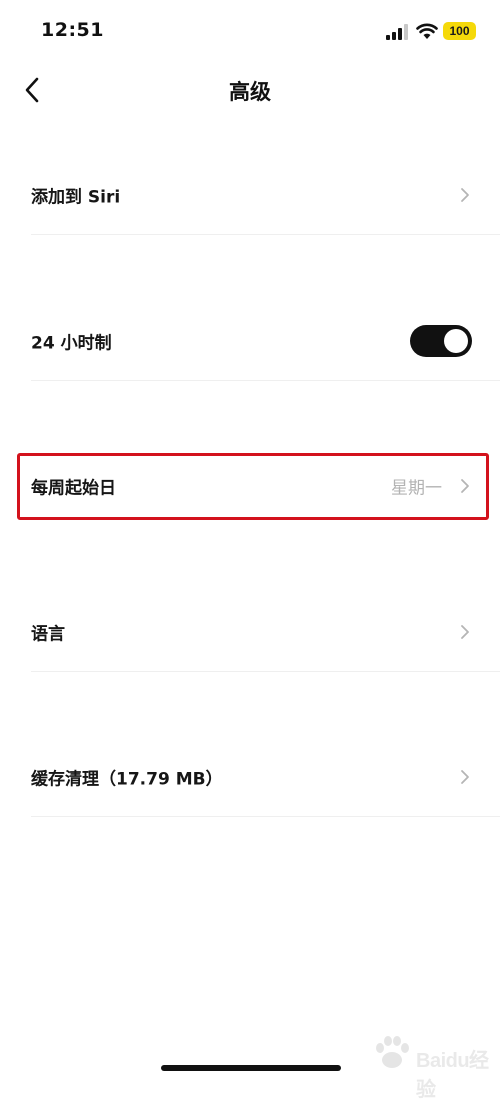  I want to click on paw-icon, so click(392, 1052).